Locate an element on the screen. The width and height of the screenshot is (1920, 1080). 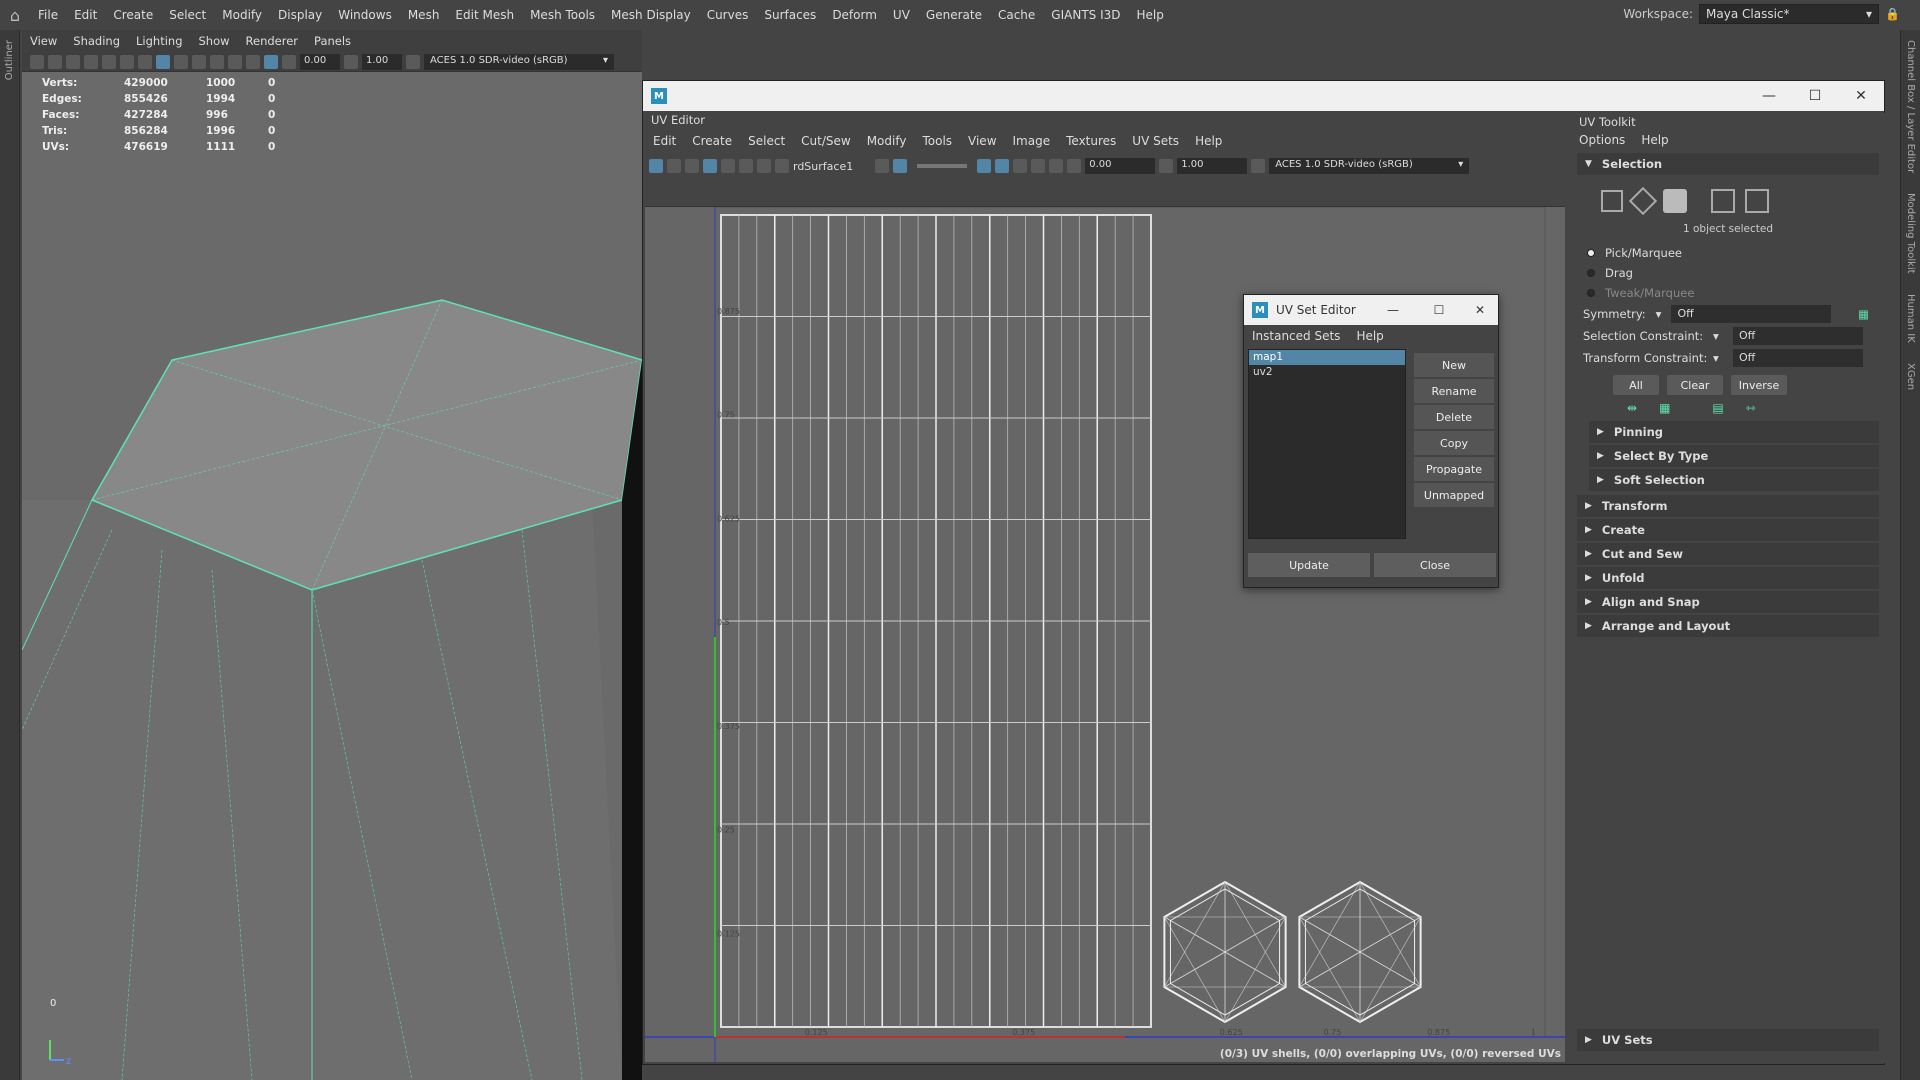
menu-file: File is located at coordinates (48, 15).